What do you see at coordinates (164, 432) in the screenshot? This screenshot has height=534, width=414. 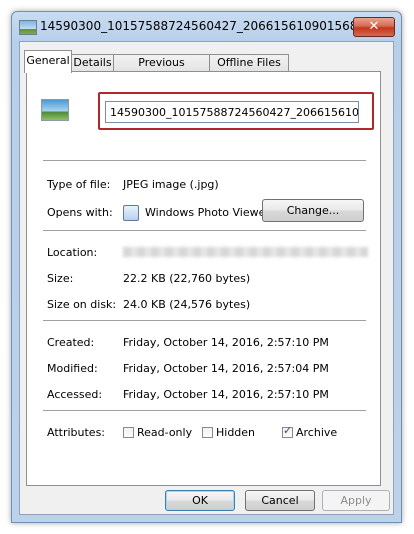 I see `read-only-label: Read-only` at bounding box center [164, 432].